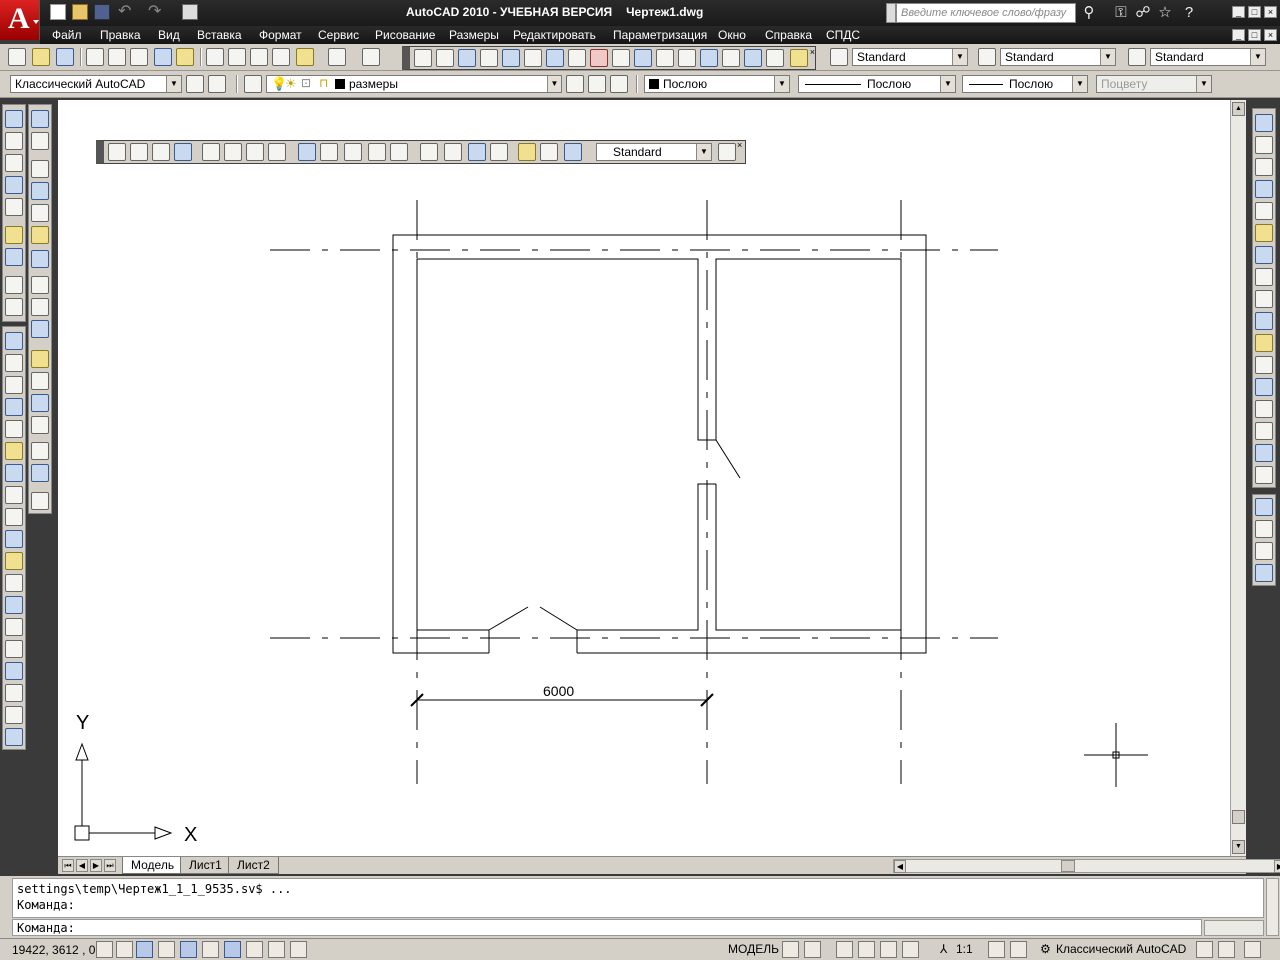 The height and width of the screenshot is (960, 1280). Describe the element at coordinates (14, 429) in the screenshot. I see `rectangle-icon` at that location.